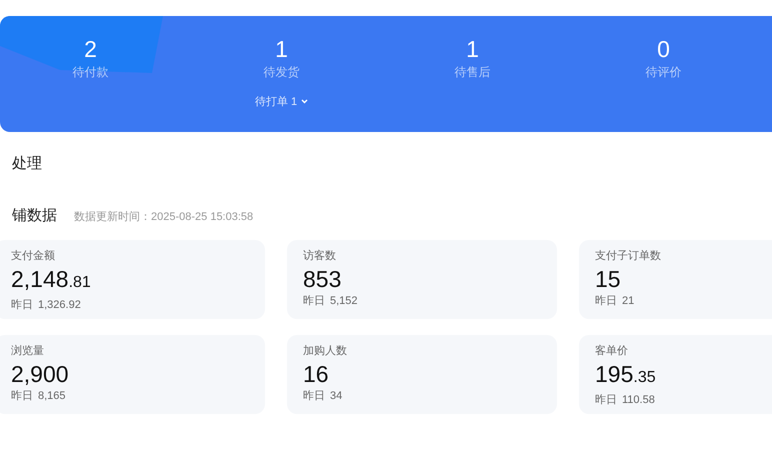 The image size is (772, 452). What do you see at coordinates (90, 49) in the screenshot?
I see `status-count: 2` at bounding box center [90, 49].